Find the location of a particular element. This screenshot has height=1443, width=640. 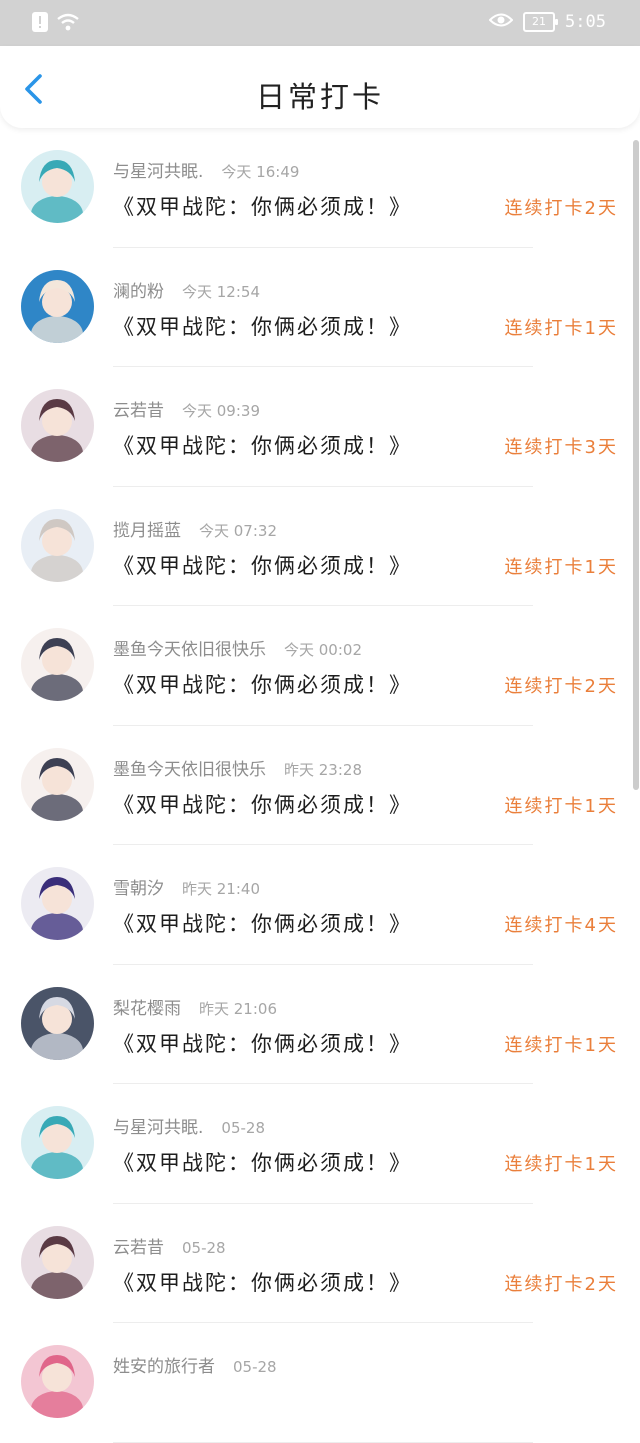

username: 与星河共眠. 05-28 is located at coordinates (189, 1125).